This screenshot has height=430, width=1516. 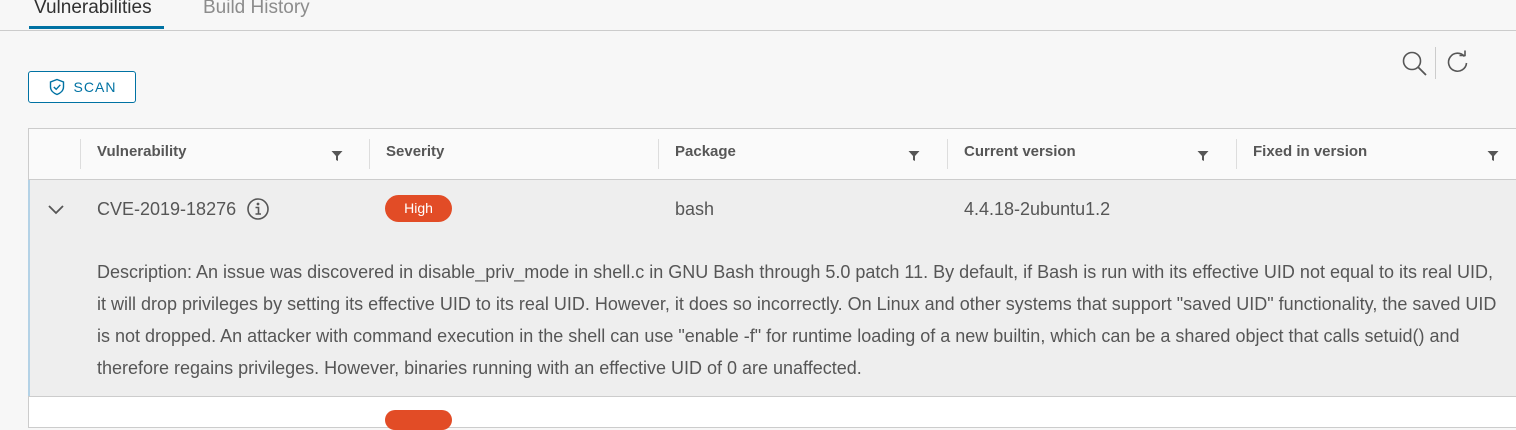 What do you see at coordinates (415, 154) in the screenshot?
I see `column-header-severity: Severity` at bounding box center [415, 154].